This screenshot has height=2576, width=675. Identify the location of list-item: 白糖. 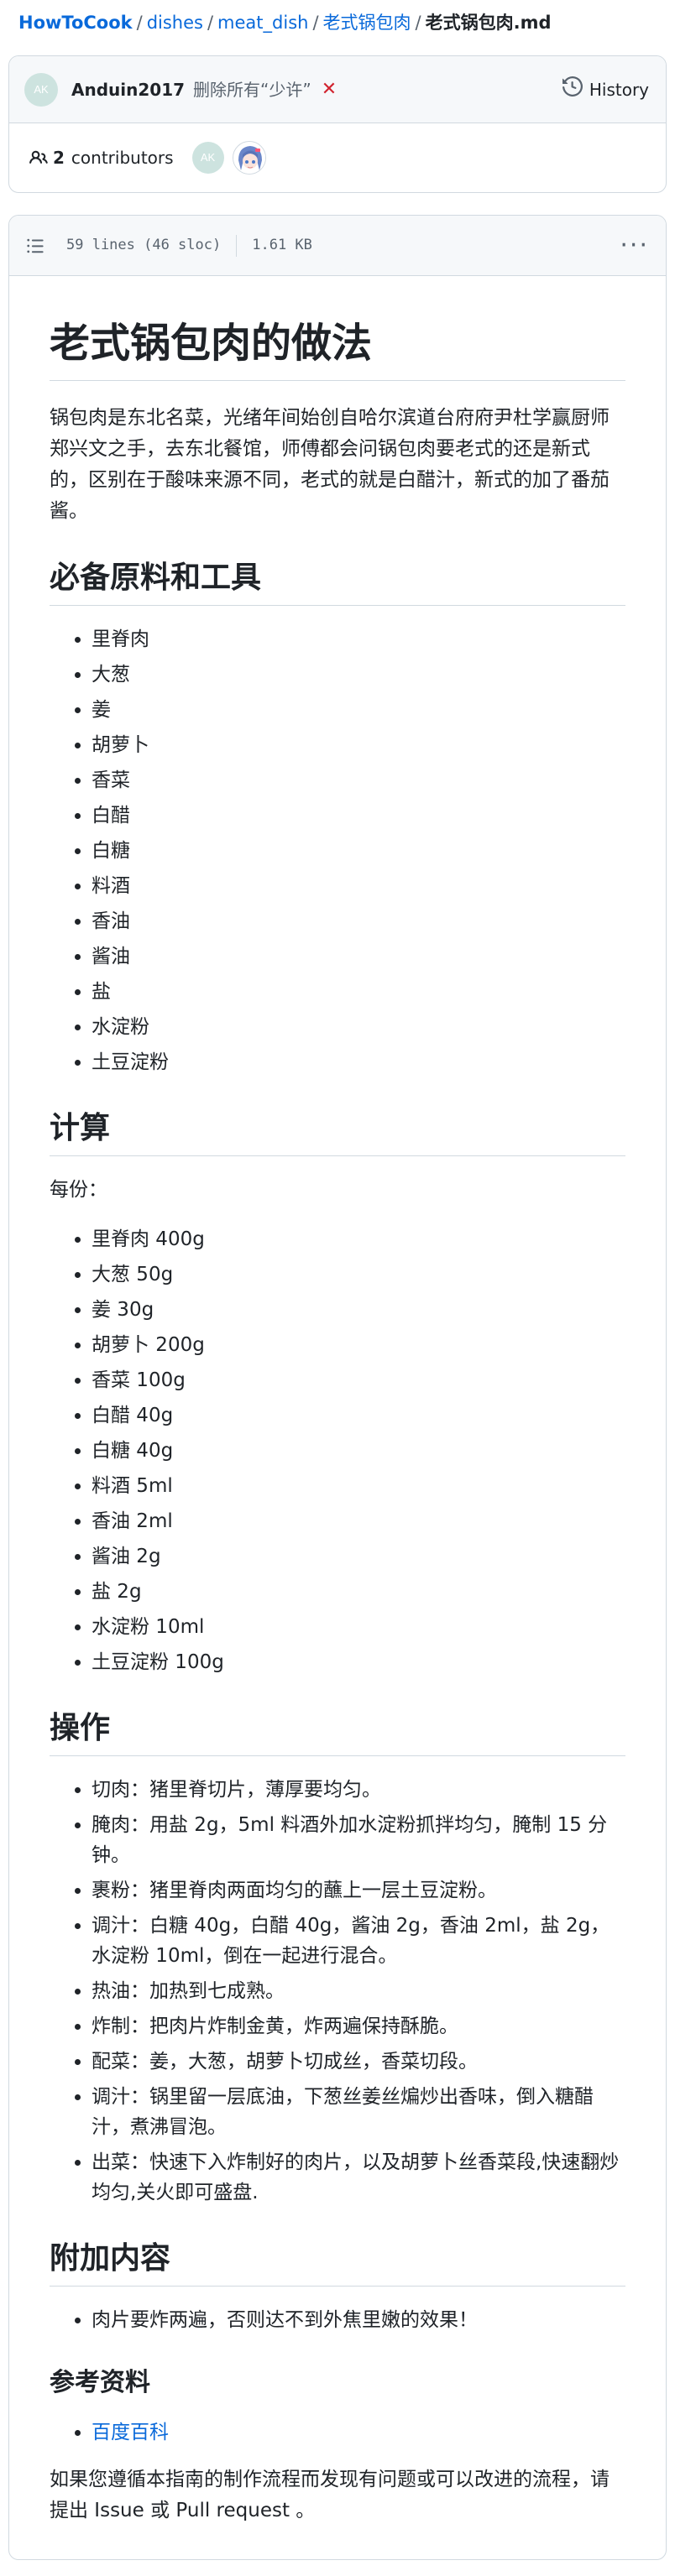
(358, 851).